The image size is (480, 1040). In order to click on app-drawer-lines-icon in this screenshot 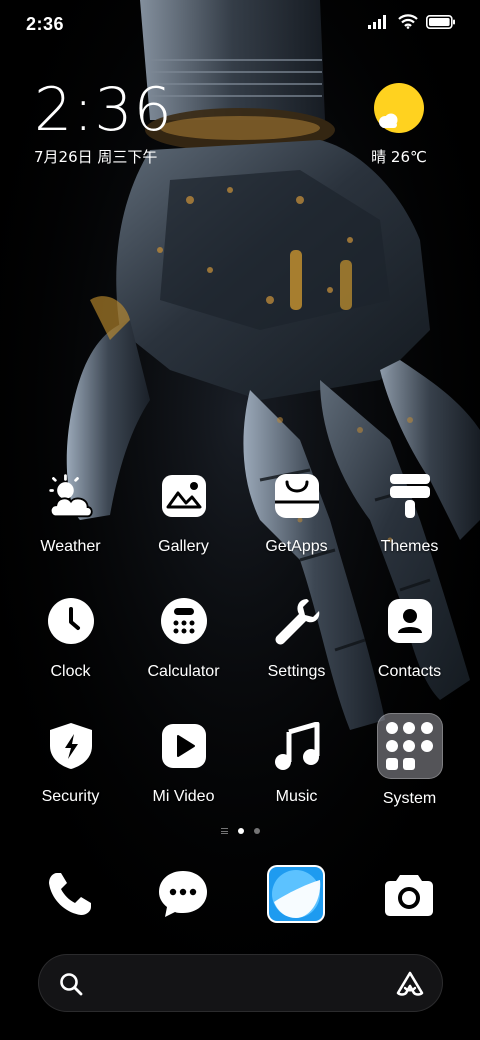, I will do `click(224, 831)`.